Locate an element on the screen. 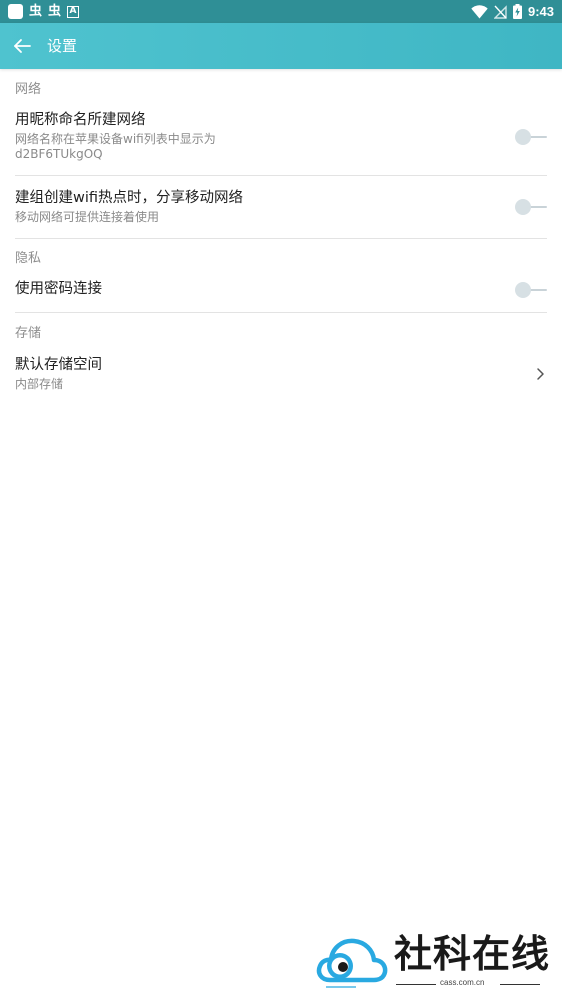 This screenshot has width=562, height=1000. watermark-text: 社科在线 is located at coordinates (472, 953).